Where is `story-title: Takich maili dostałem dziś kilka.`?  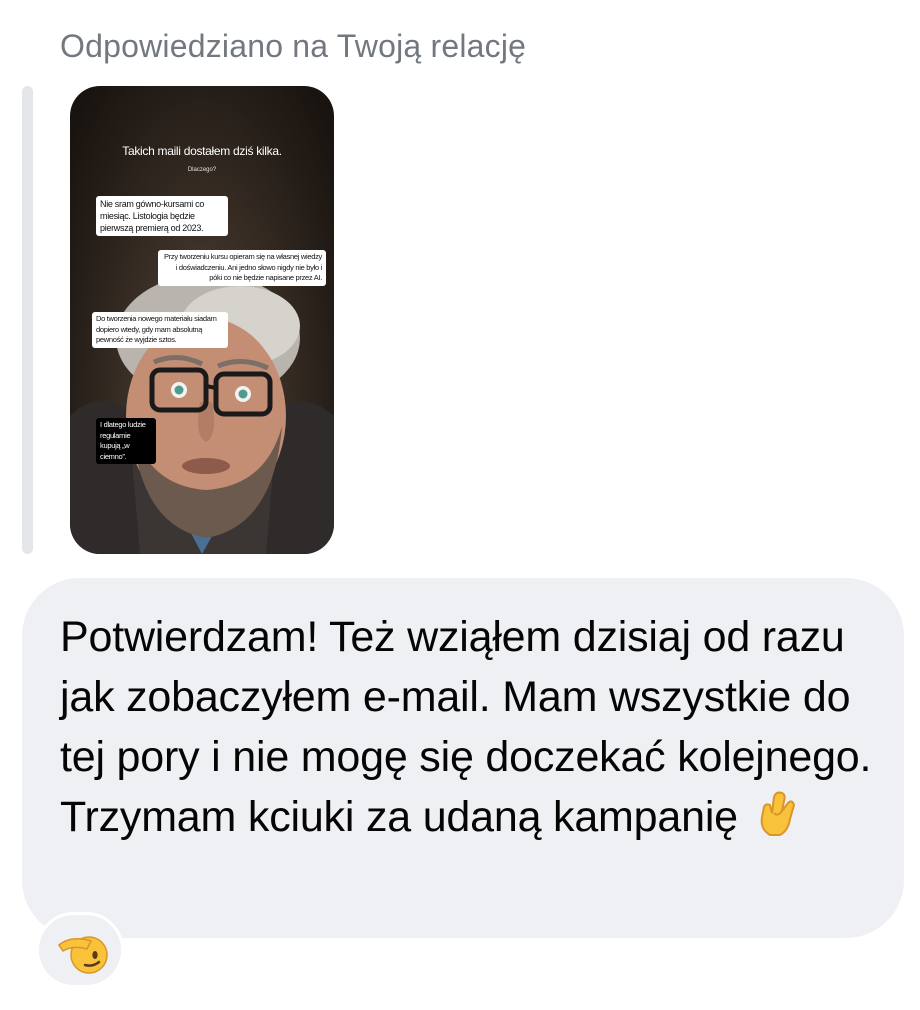
story-title: Takich maili dostałem dziś kilka. is located at coordinates (202, 151).